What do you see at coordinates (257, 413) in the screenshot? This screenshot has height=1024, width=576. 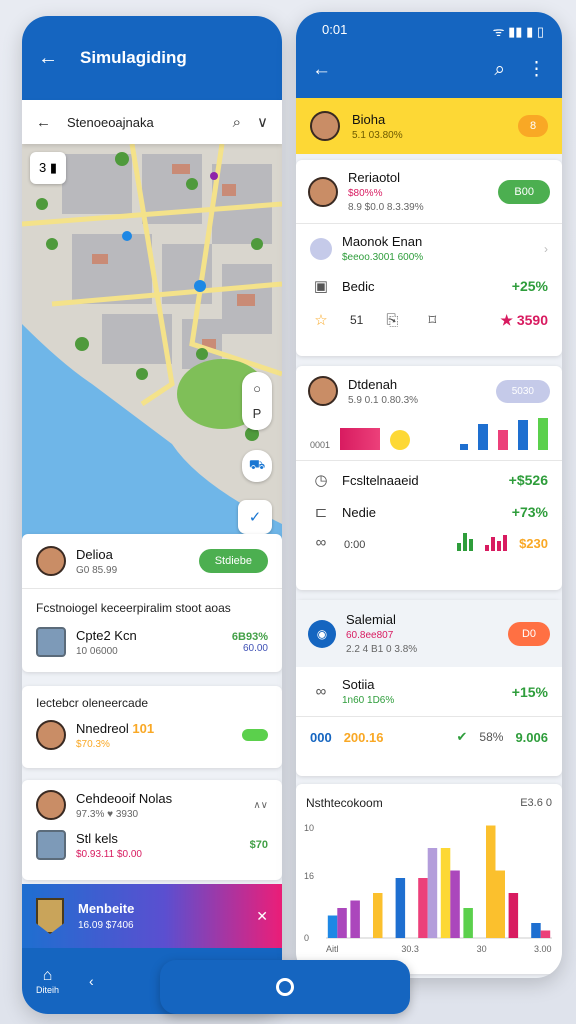 I see `zoom-out-icon: P` at bounding box center [257, 413].